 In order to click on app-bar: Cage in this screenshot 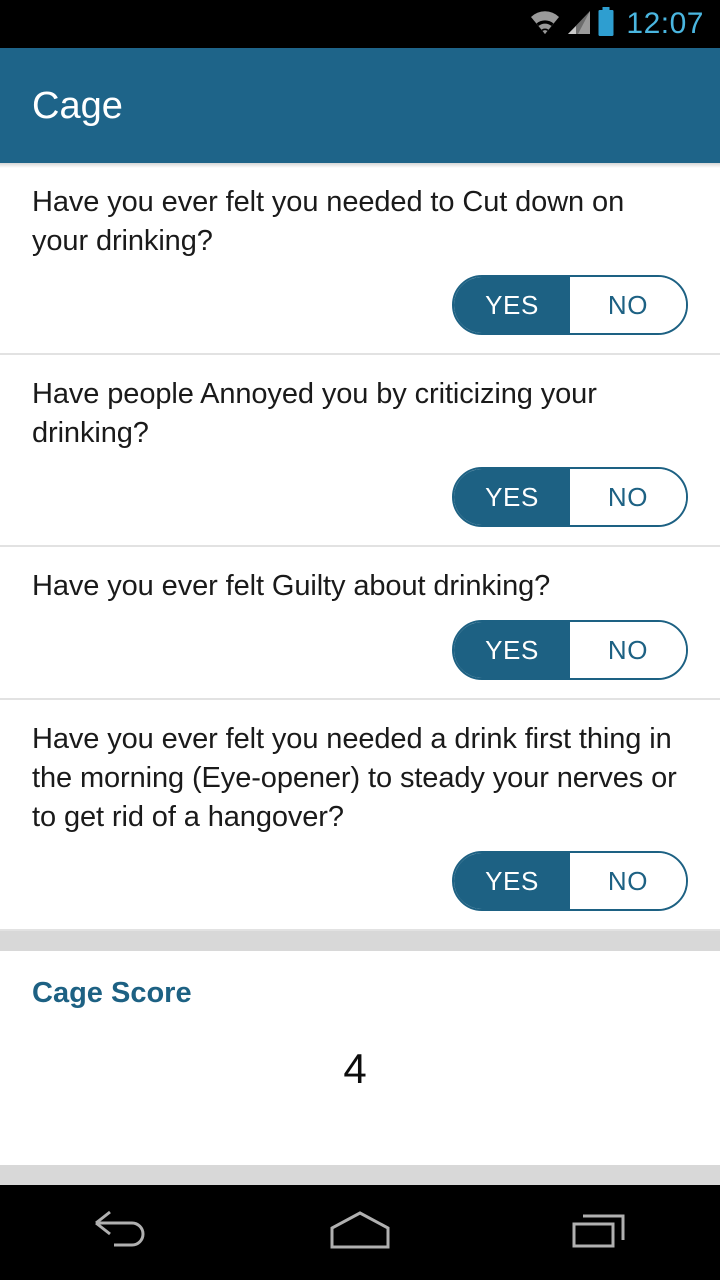, I will do `click(360, 108)`.